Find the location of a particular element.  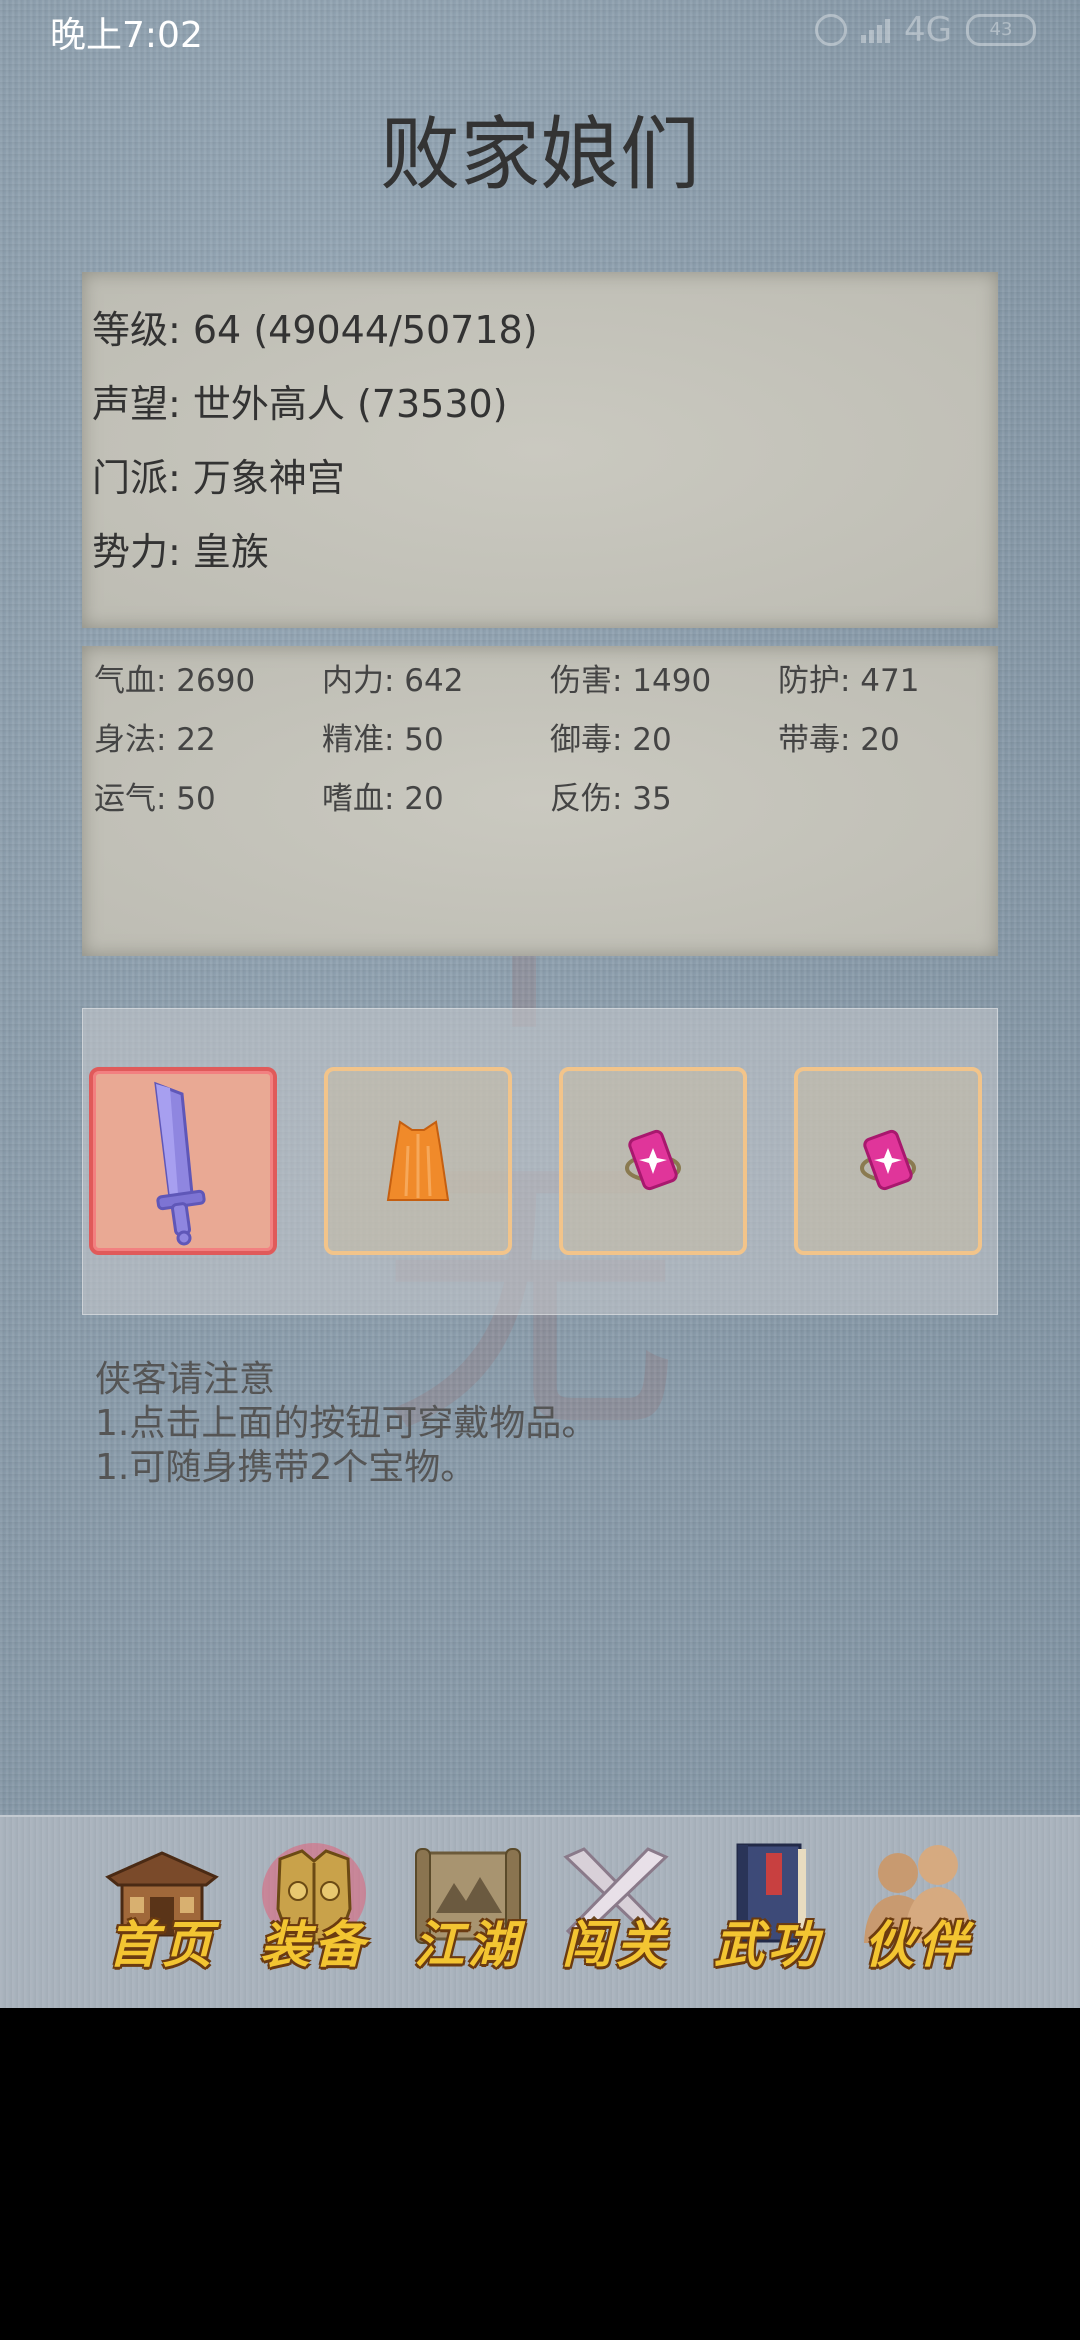

nav-equipment-label: 装备 is located at coordinates (314, 1944).